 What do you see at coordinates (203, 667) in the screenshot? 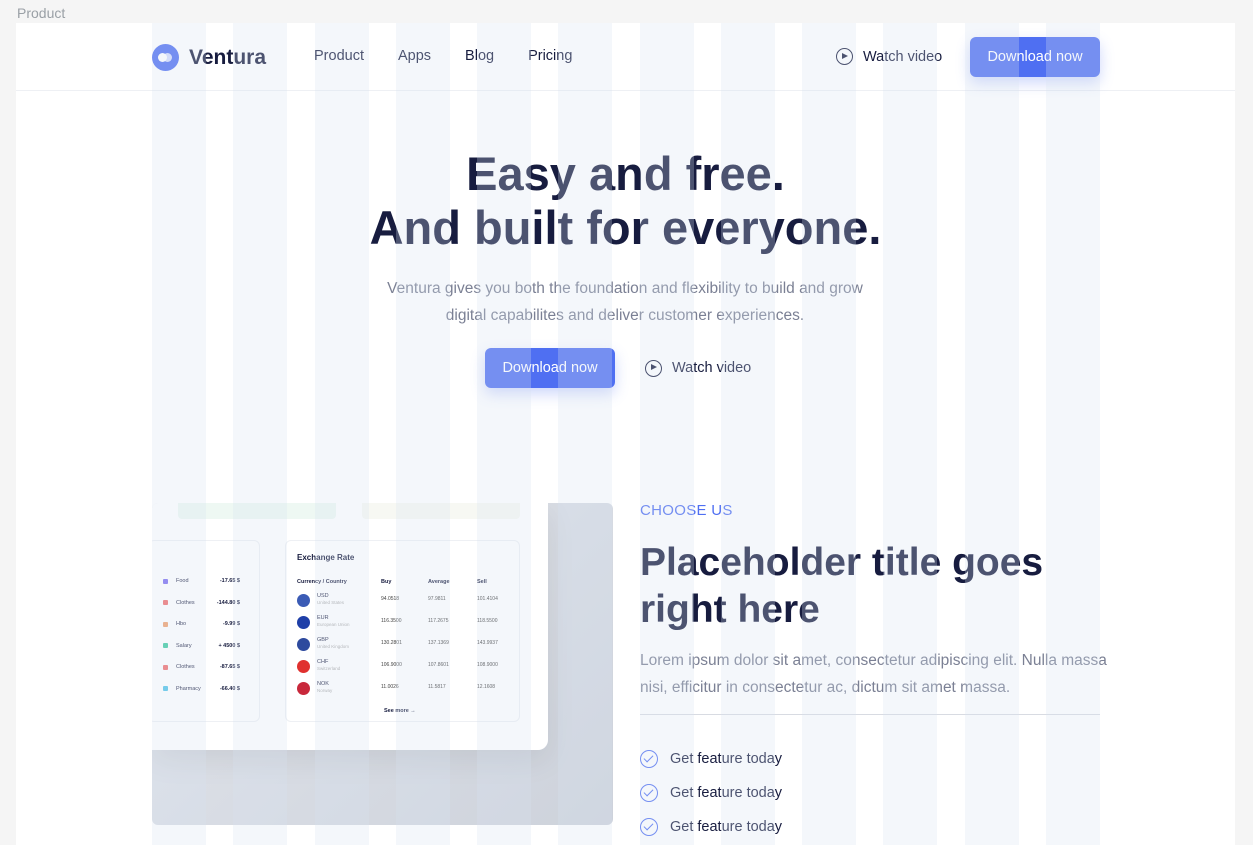
I see `transaction-row: Clothes -87.65 $` at bounding box center [203, 667].